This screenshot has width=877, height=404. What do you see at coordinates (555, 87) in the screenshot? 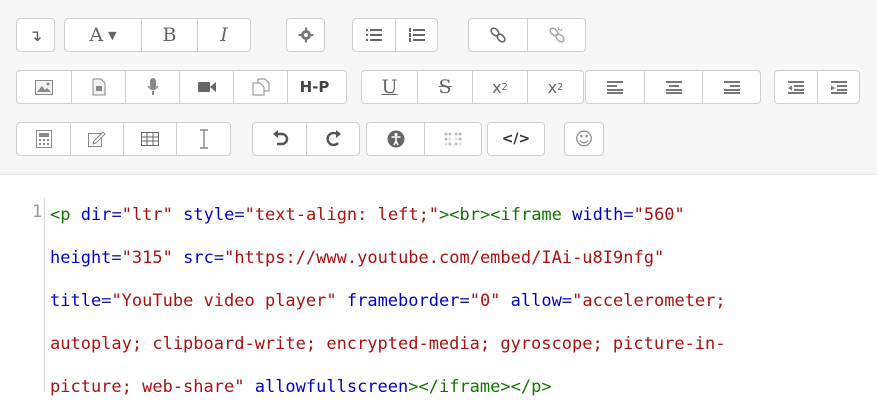
I see `superscript-button: x2` at bounding box center [555, 87].